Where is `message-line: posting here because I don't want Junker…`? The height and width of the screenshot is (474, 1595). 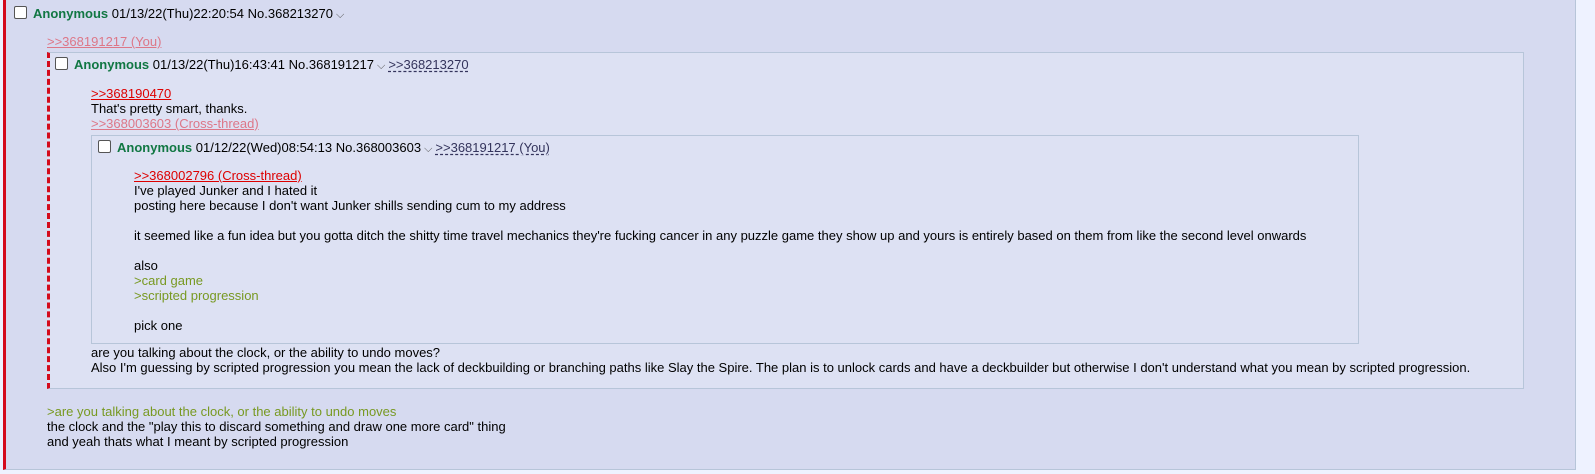 message-line: posting here because I don't want Junker… is located at coordinates (350, 205).